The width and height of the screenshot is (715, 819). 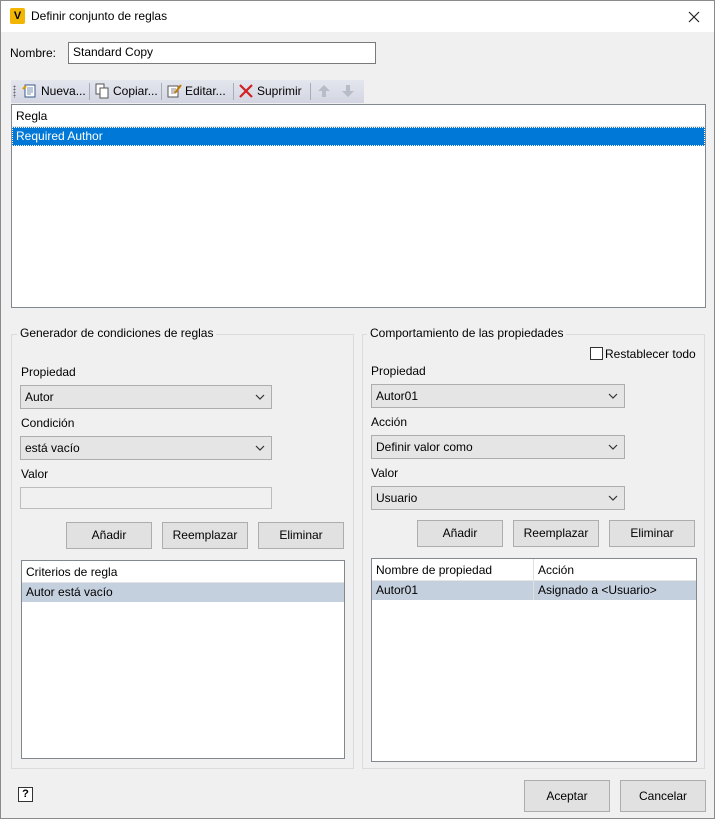 What do you see at coordinates (109, 535) in the screenshot?
I see `condition-add-button: Añadir` at bounding box center [109, 535].